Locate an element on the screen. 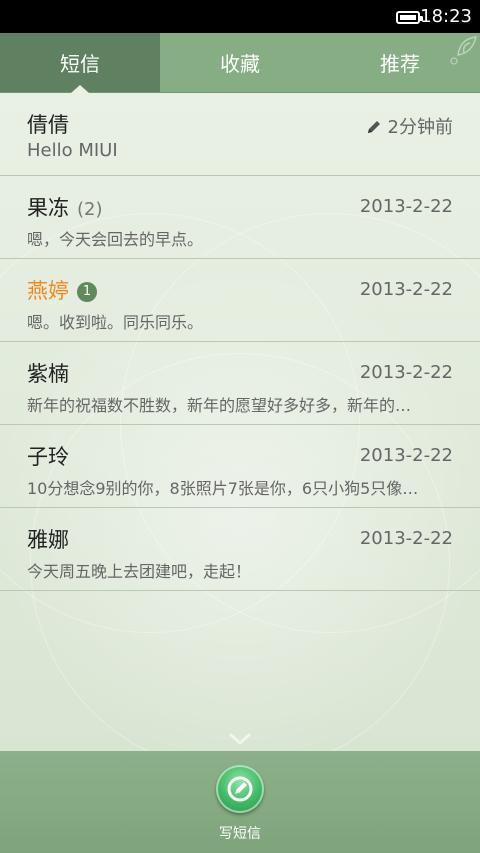 This screenshot has width=480, height=853. tab-bar: 短信 收藏 推荐 is located at coordinates (240, 63).